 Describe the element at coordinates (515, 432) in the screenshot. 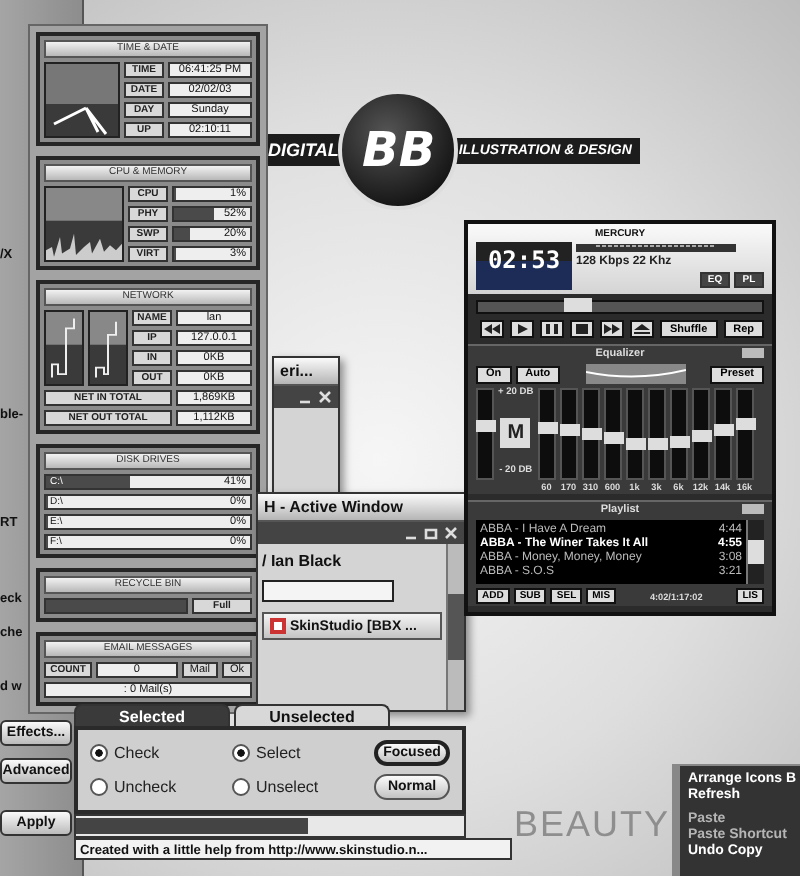

I see `eq-logo: M` at that location.